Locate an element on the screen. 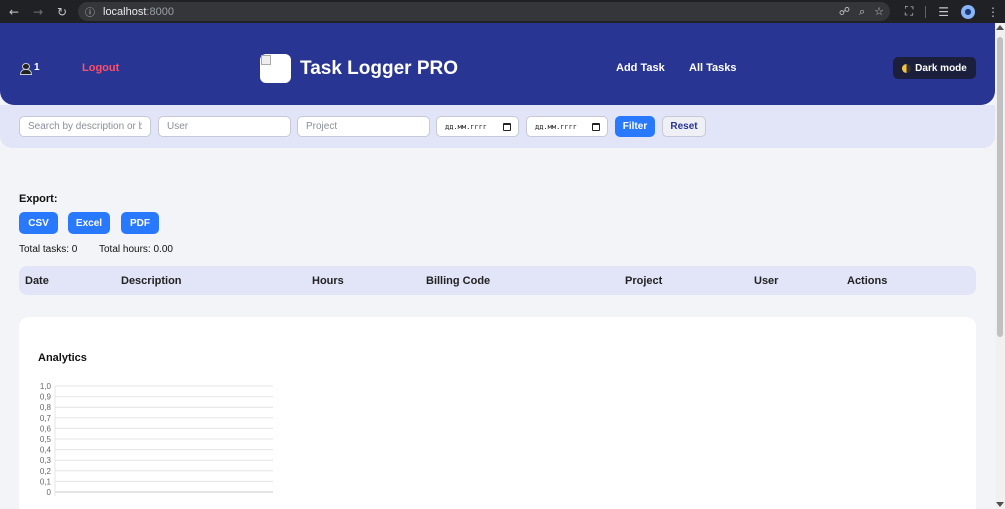 This screenshot has height=509, width=1005. user-filter-input is located at coordinates (224, 126).